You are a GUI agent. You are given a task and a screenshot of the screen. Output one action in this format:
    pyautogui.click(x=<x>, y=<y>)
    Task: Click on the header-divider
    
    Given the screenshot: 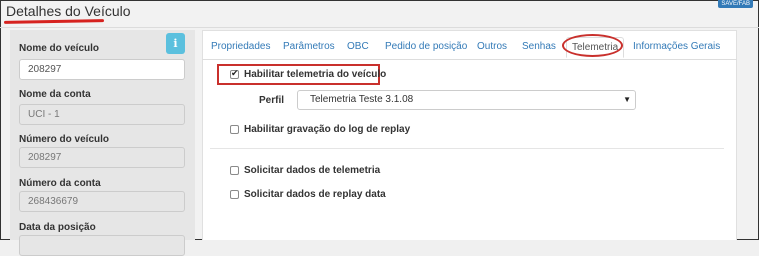 What is the action you would take?
    pyautogui.click(x=379, y=27)
    